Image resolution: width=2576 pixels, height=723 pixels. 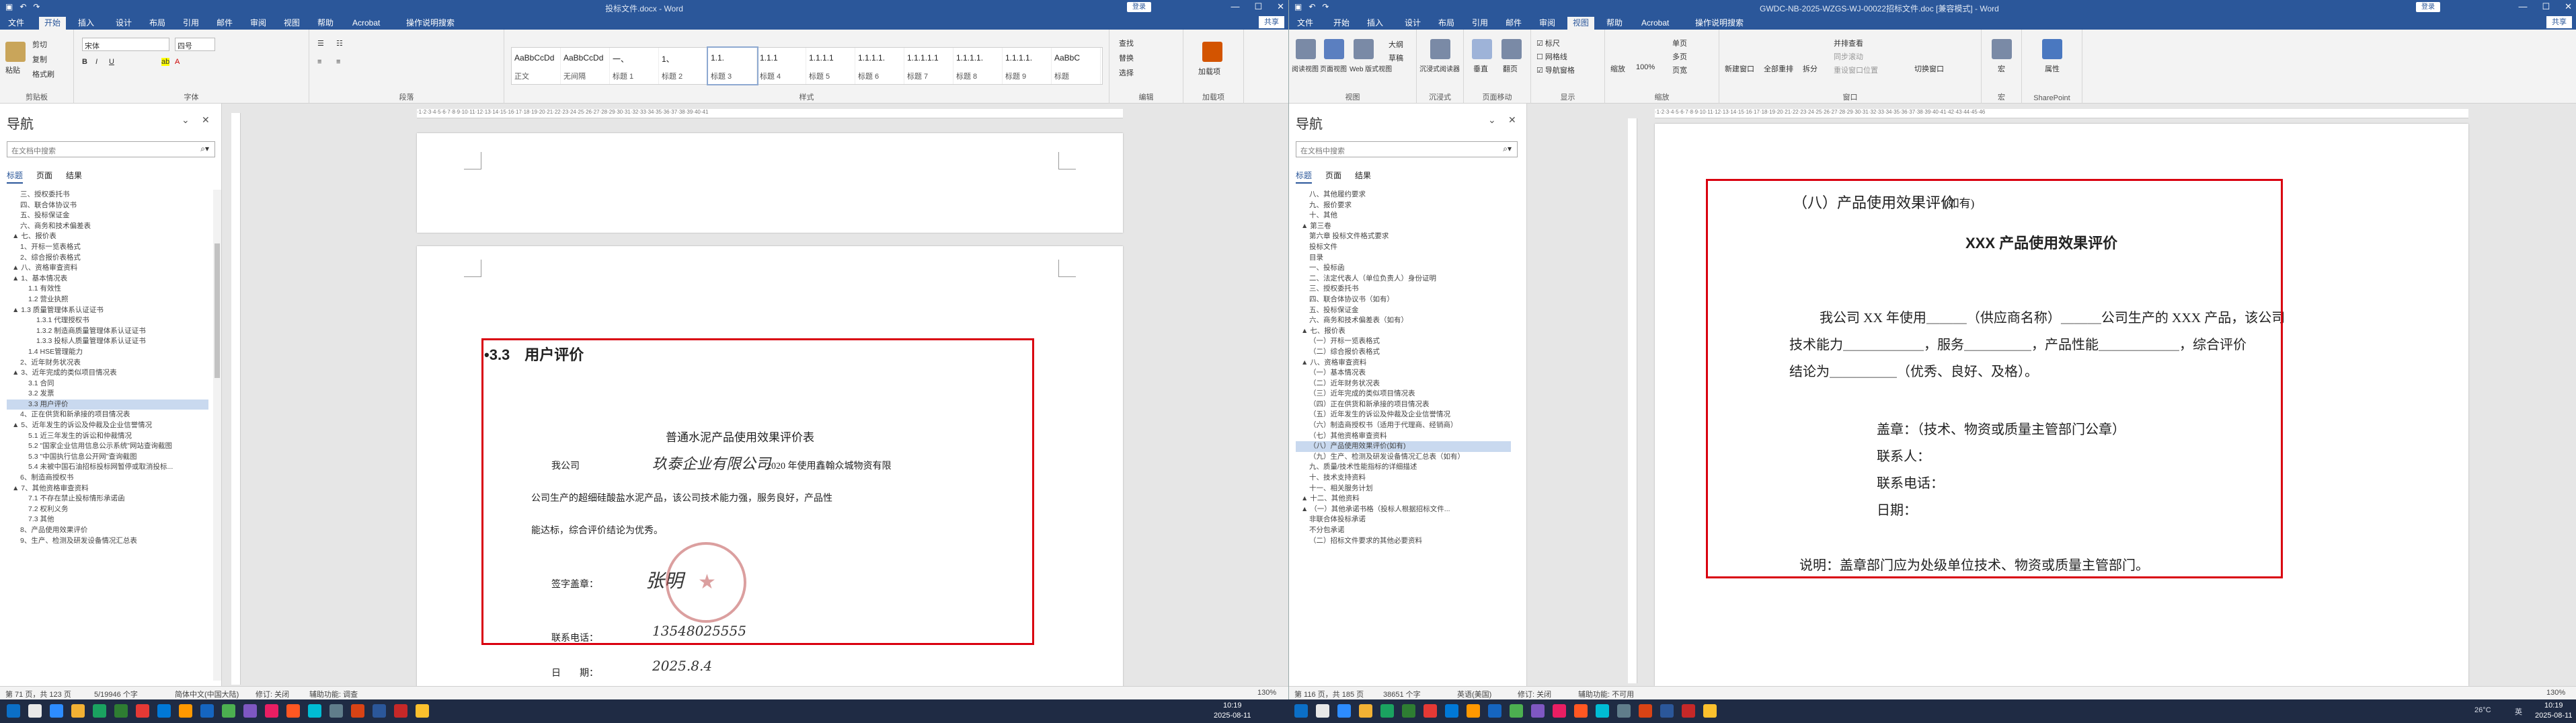 What do you see at coordinates (683, 66) in the screenshot?
I see `style-item: 1、 标题 2` at bounding box center [683, 66].